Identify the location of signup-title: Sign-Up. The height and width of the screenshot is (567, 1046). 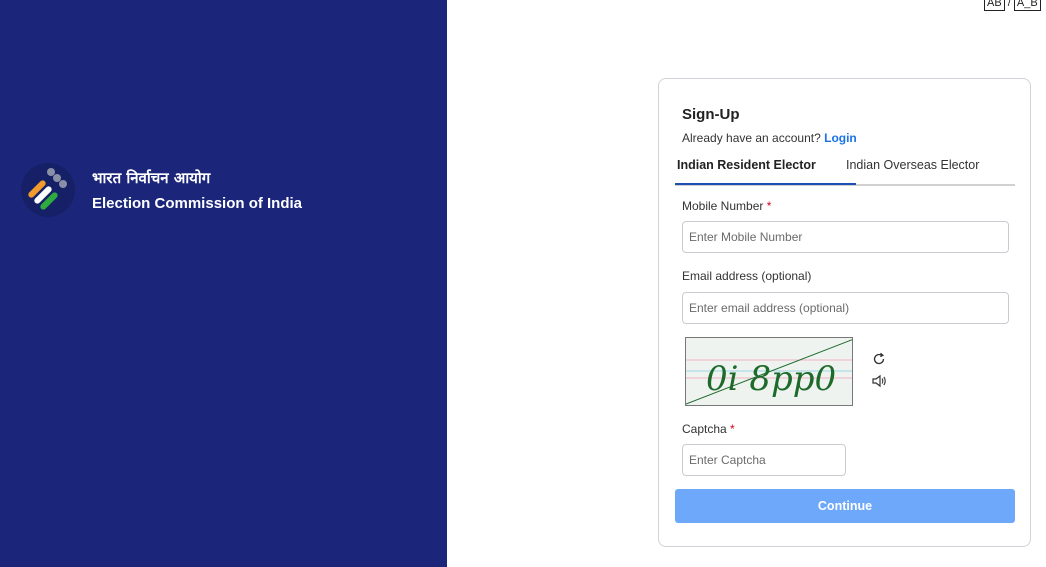
(711, 114).